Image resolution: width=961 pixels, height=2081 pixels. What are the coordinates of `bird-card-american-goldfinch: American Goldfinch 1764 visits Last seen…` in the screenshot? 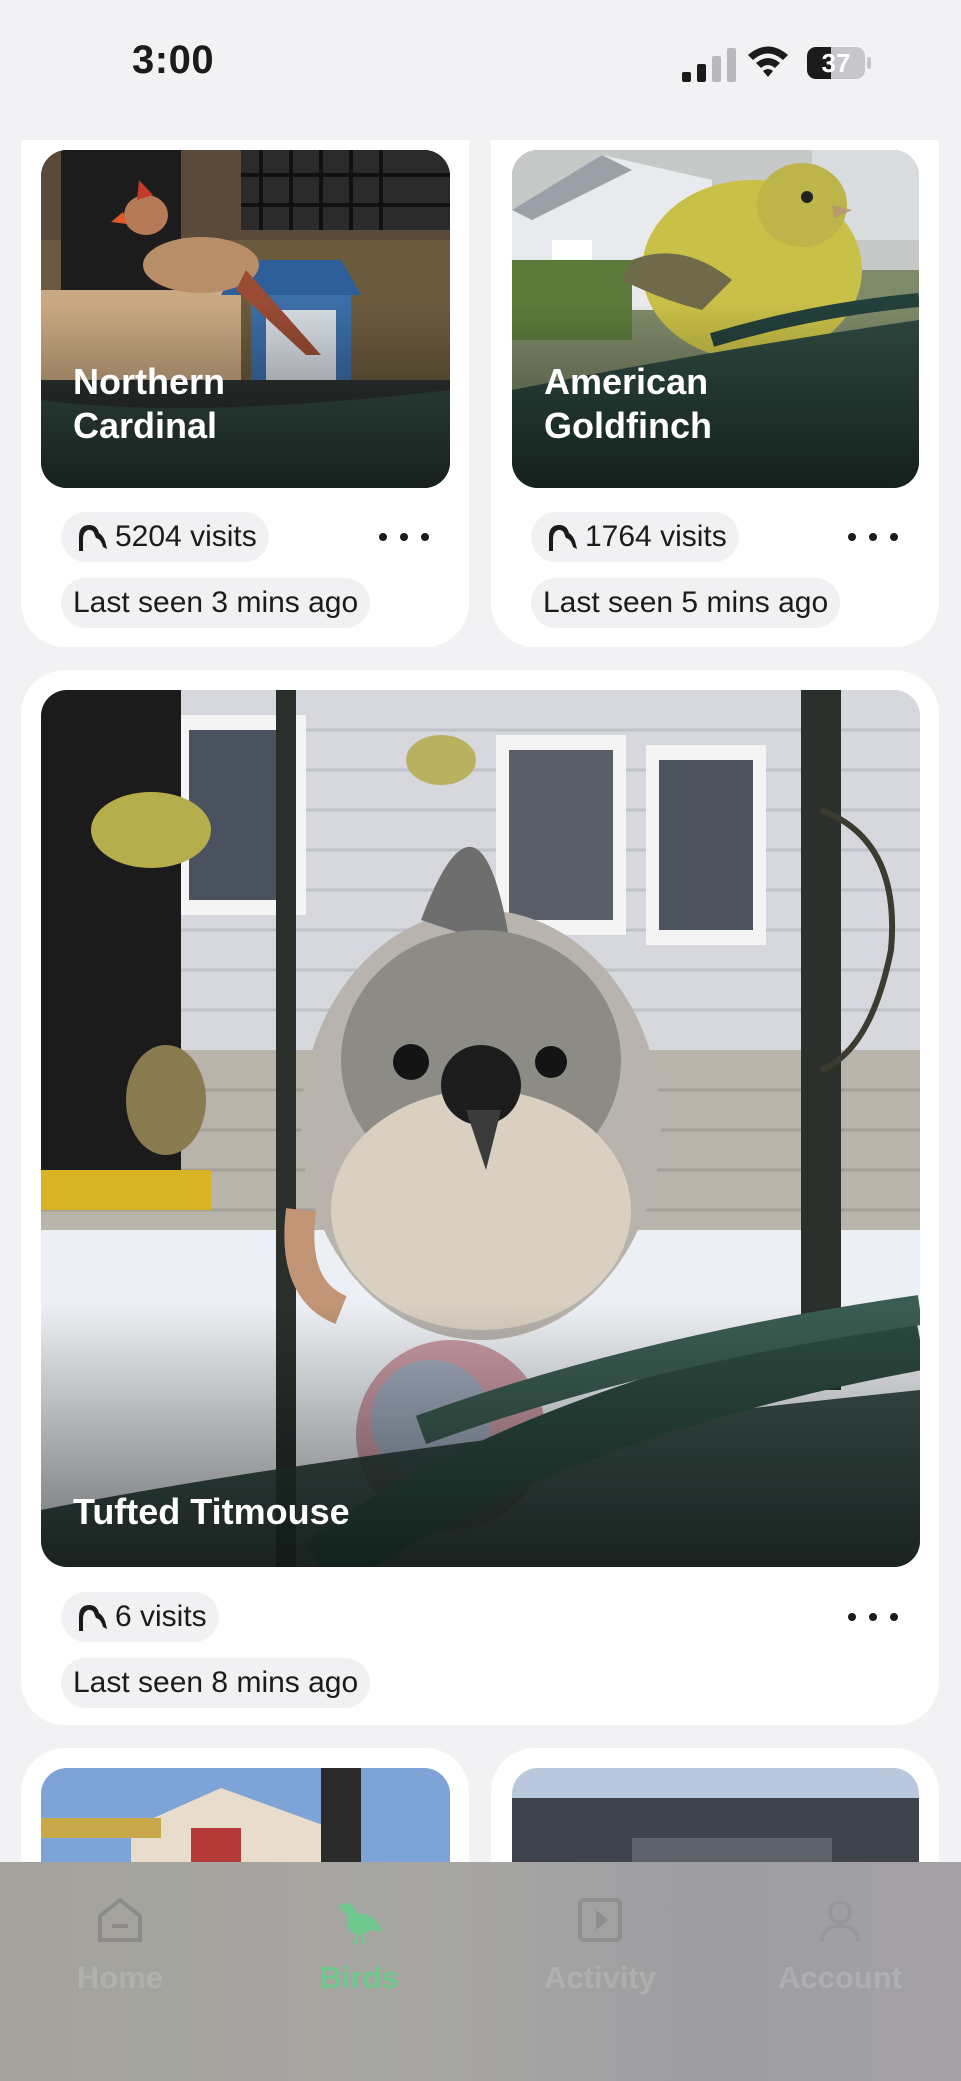 It's located at (715, 373).